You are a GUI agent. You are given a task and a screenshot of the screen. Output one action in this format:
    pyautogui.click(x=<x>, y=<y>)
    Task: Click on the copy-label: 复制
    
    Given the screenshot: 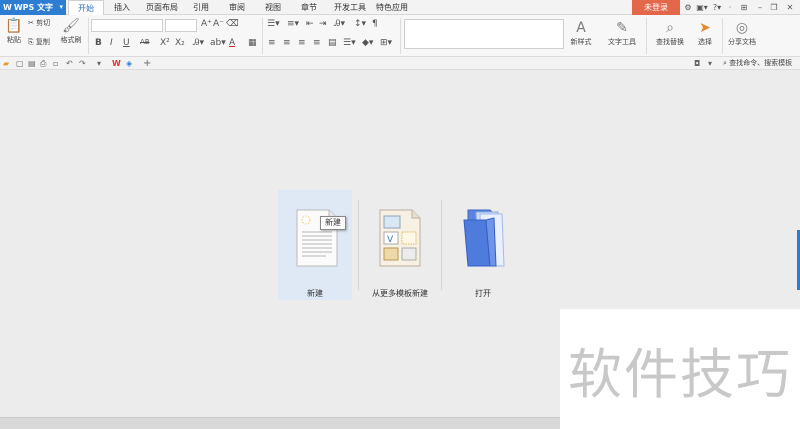 What is the action you would take?
    pyautogui.click(x=42, y=42)
    